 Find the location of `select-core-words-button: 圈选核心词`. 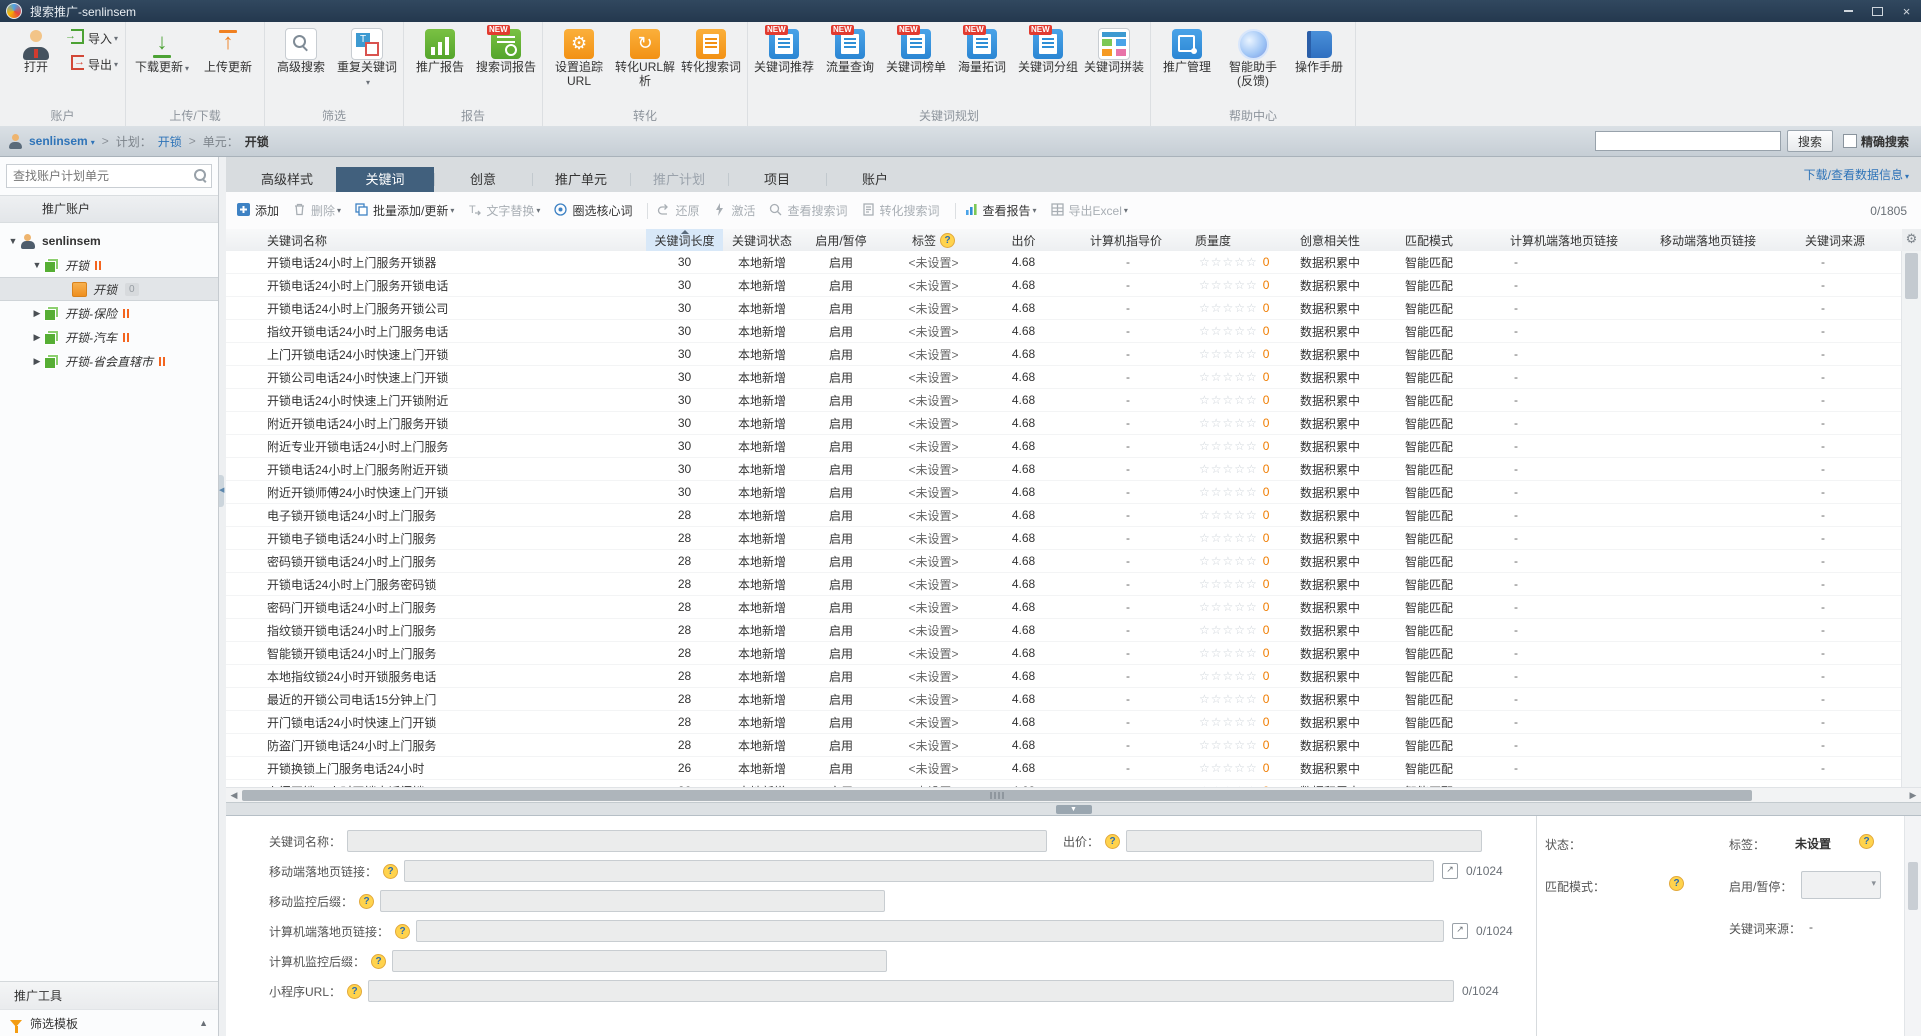

select-core-words-button: 圈选核心词 is located at coordinates (592, 211).